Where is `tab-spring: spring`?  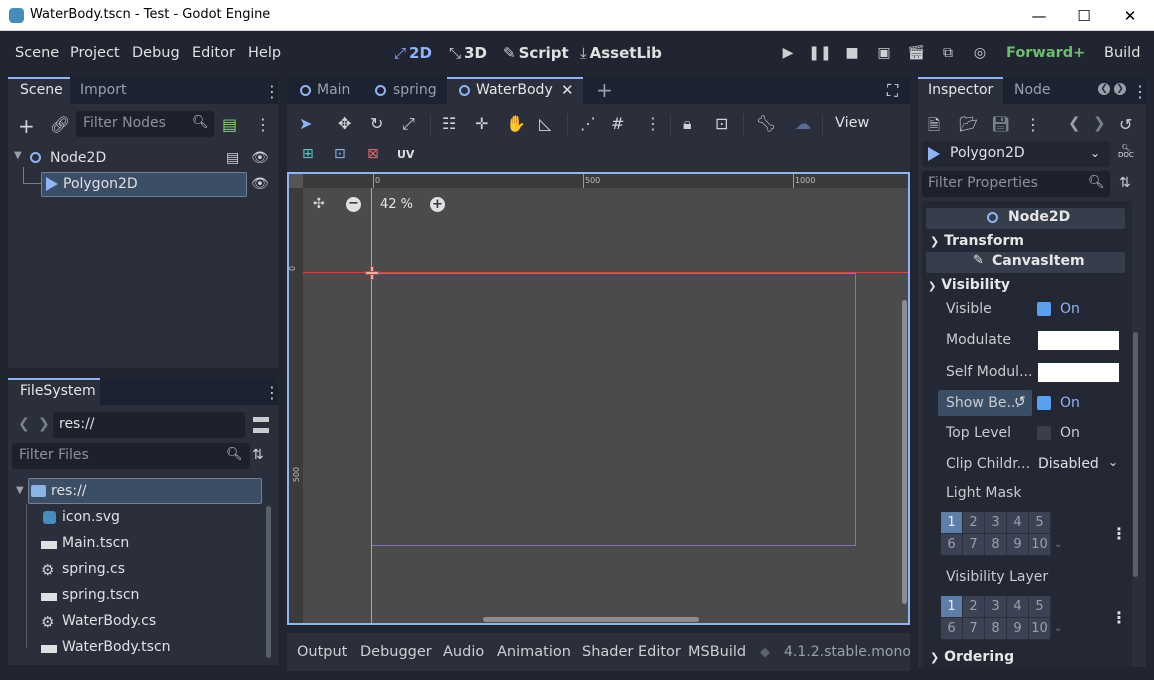
tab-spring: spring is located at coordinates (415, 90).